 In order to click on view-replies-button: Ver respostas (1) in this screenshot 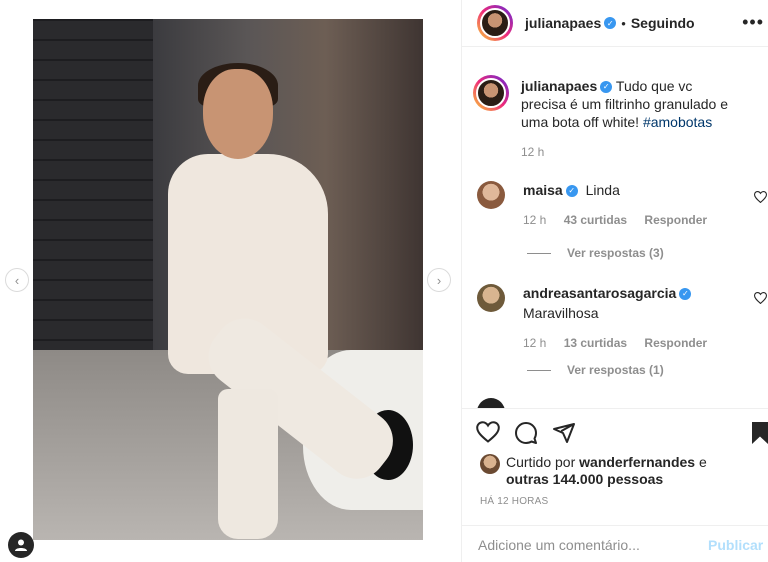, I will do `click(595, 370)`.